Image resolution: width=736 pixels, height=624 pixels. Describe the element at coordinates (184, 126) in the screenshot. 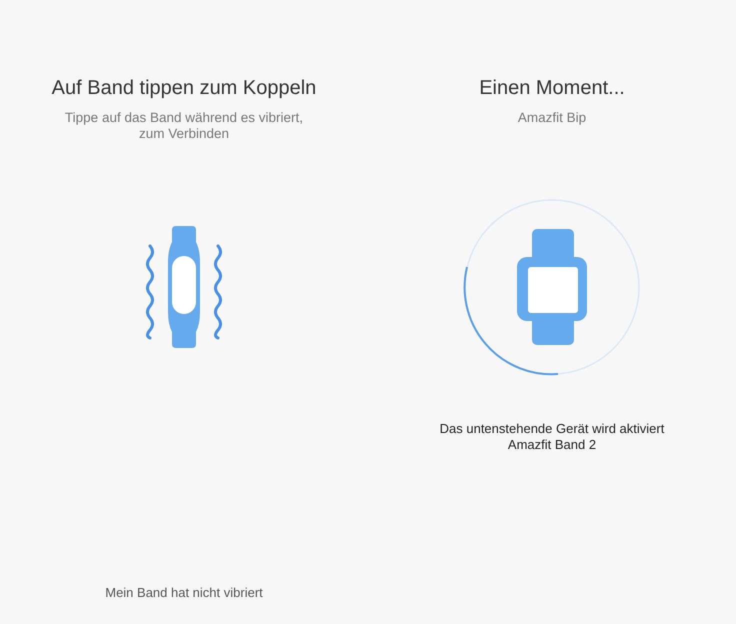

I see `pairing-instructions: Tippe auf das Band während es vibriert, zum Verbinden` at that location.